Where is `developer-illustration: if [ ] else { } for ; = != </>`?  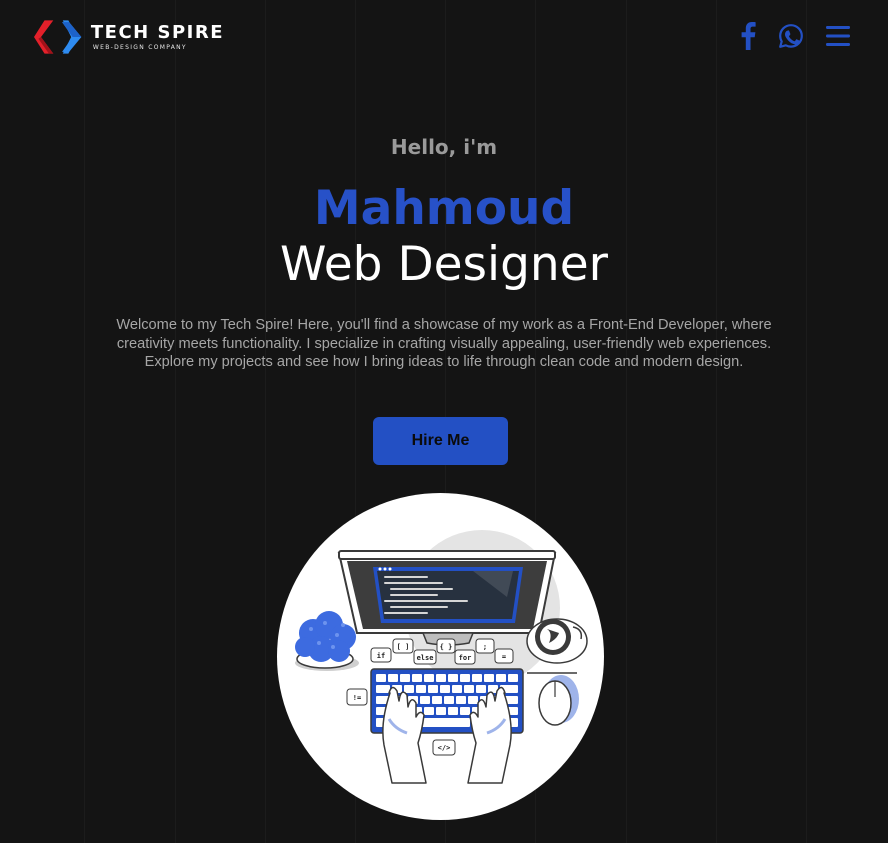 developer-illustration: if [ ] else { } for ; = != </> is located at coordinates (440, 656).